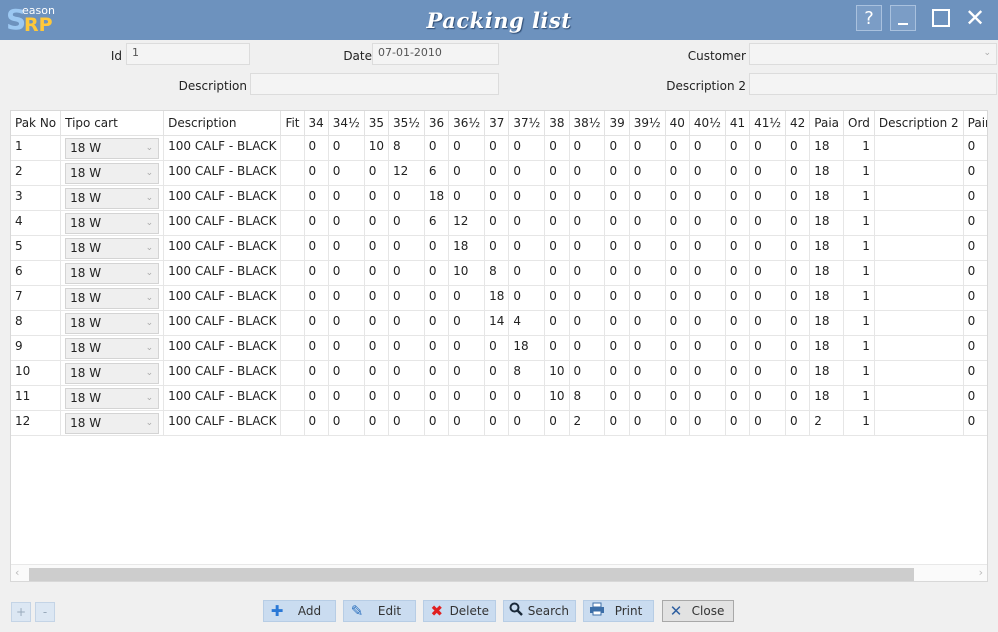 This screenshot has width=998, height=632. I want to click on size-qty-cell: 12, so click(467, 223).